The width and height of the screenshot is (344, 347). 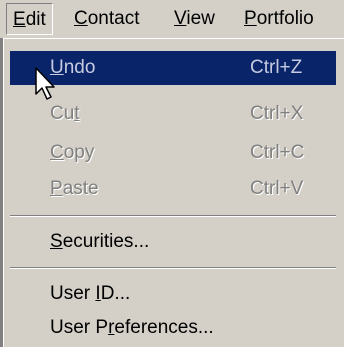 I want to click on menu-item-cut-label: Cut, so click(x=65, y=113).